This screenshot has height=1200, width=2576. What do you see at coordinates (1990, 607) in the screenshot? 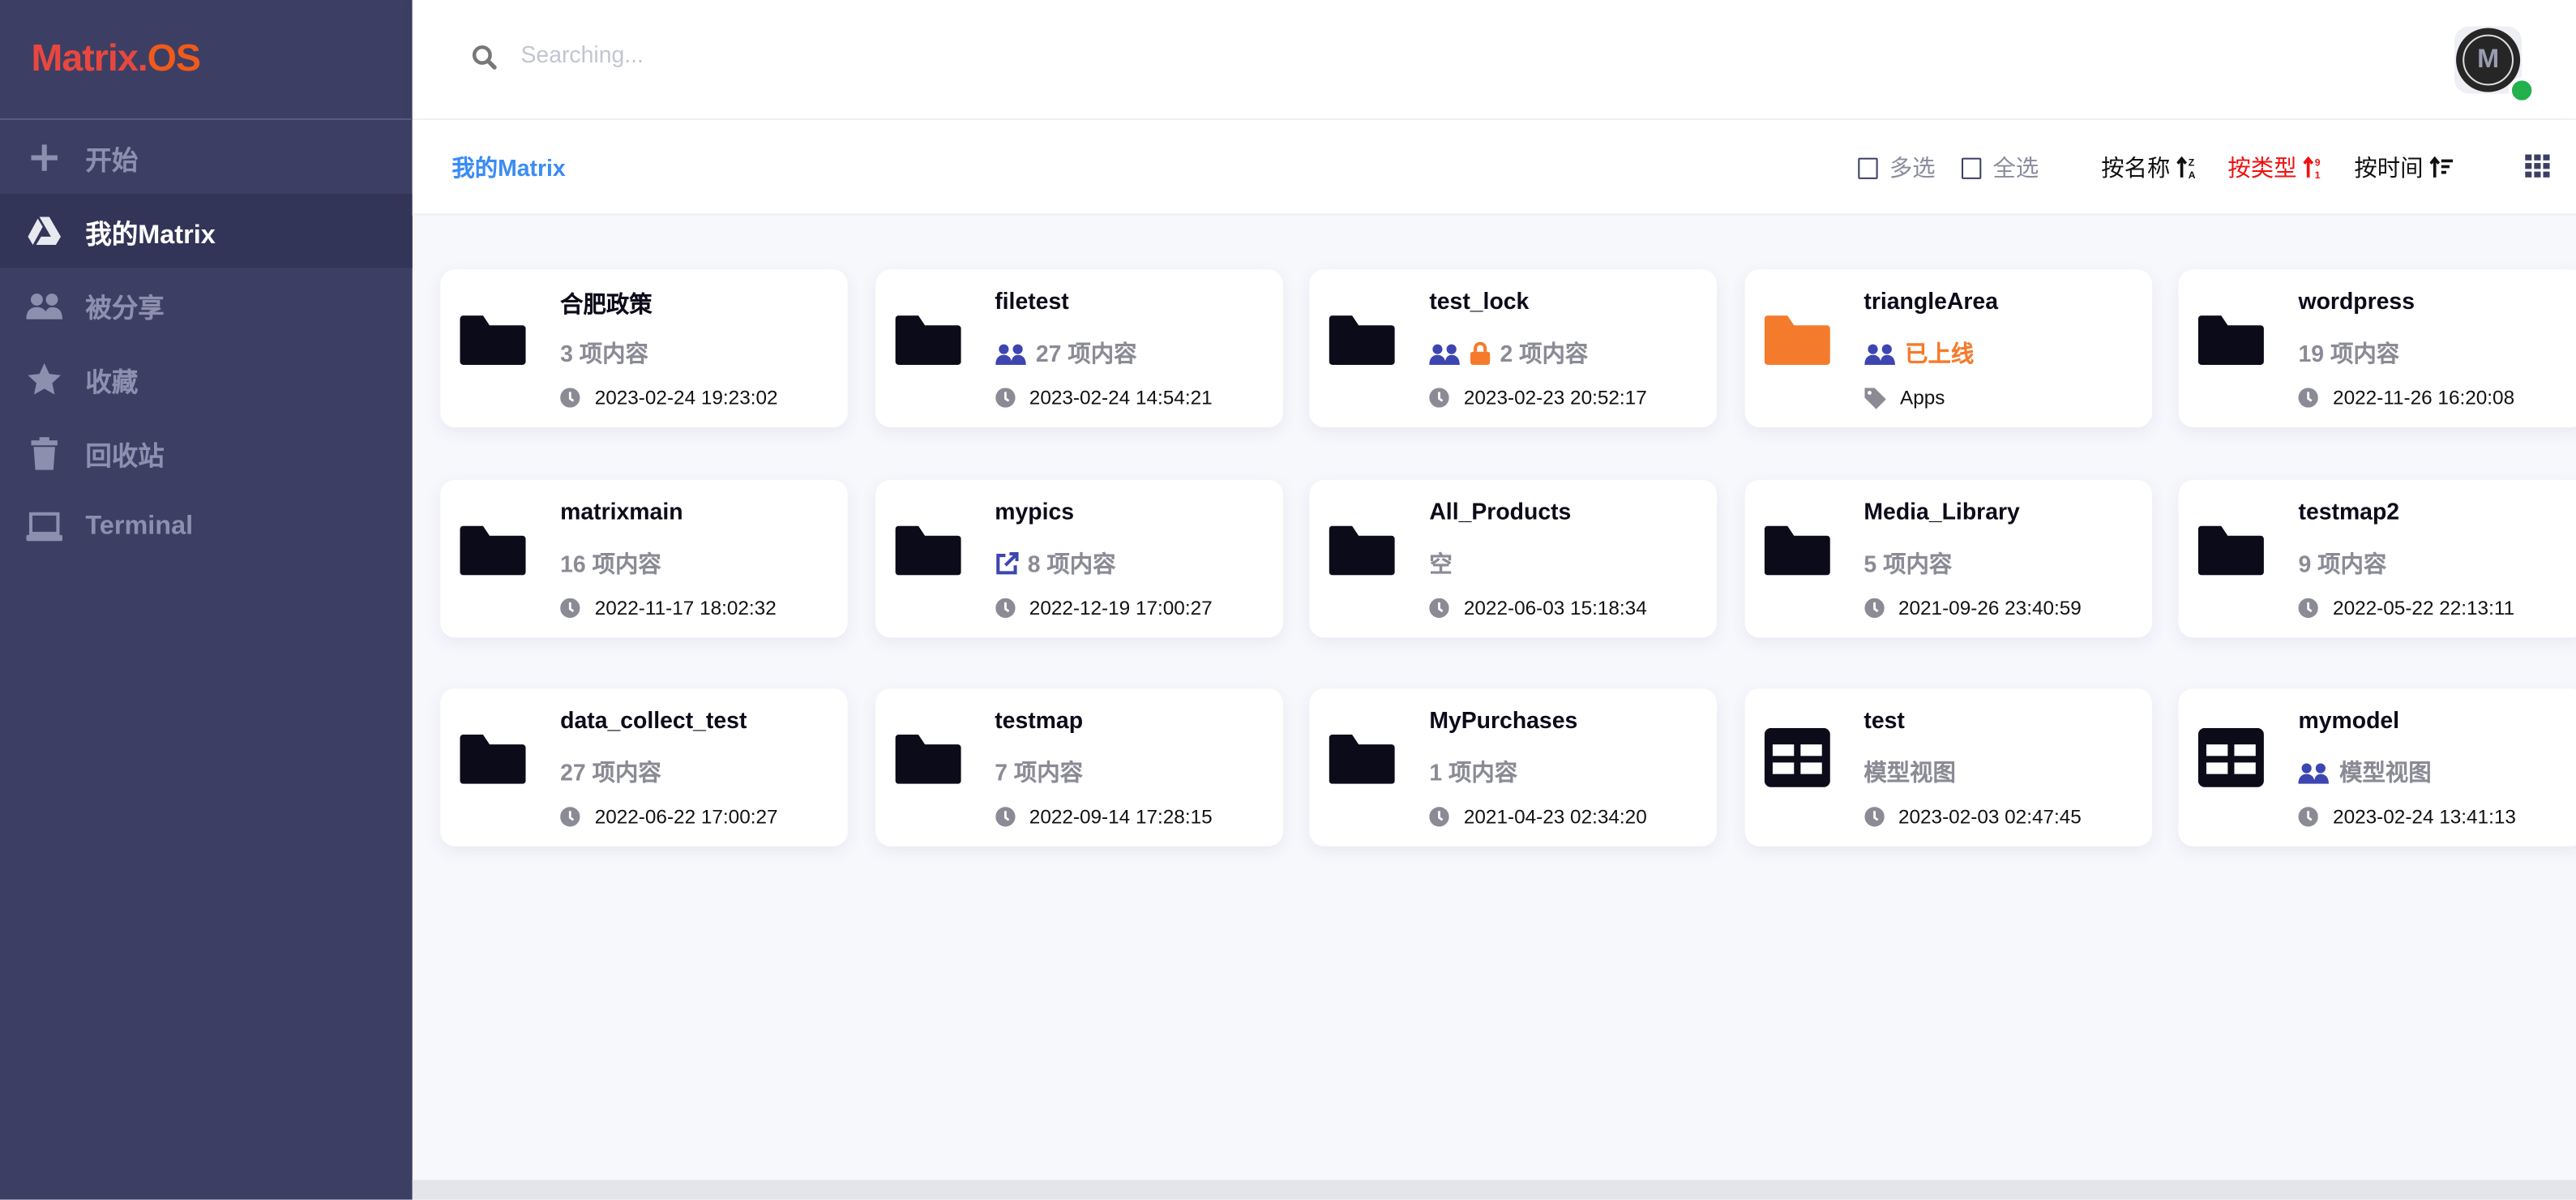
I see `modified-time: 2021-09-26 23:40:59` at bounding box center [1990, 607].